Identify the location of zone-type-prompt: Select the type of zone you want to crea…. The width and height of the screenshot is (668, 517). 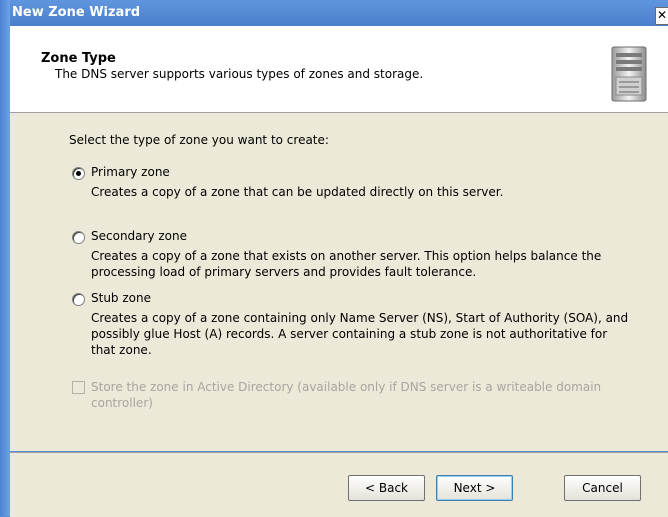
(199, 140).